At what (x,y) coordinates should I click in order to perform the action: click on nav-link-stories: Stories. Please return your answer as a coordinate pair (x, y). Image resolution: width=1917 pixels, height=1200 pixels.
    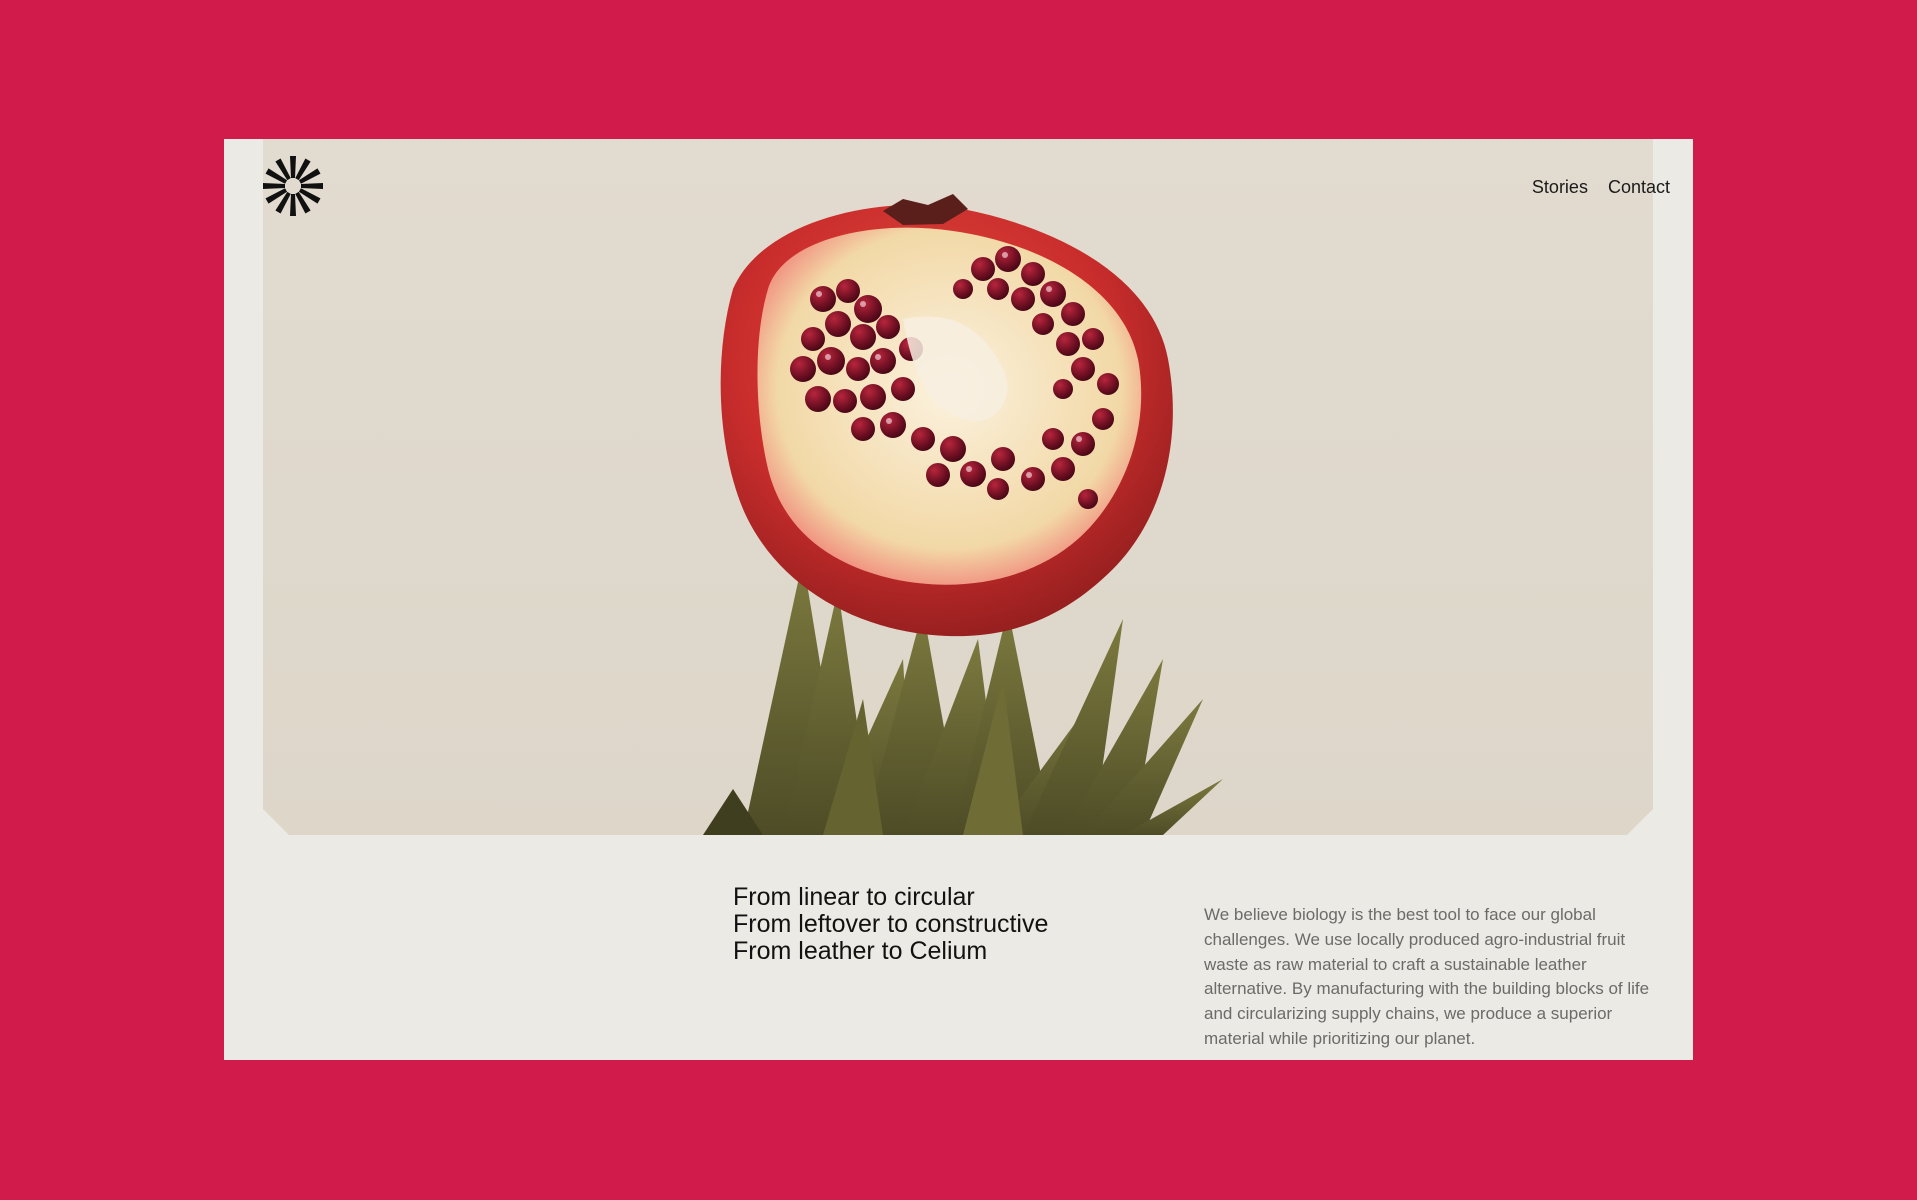
    Looking at the image, I should click on (1560, 187).